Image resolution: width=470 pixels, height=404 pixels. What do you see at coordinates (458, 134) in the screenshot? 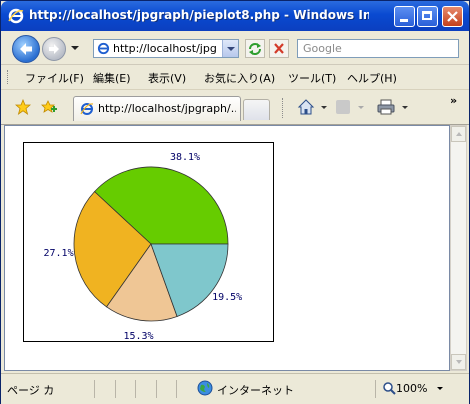
I see `scroll-up-button` at bounding box center [458, 134].